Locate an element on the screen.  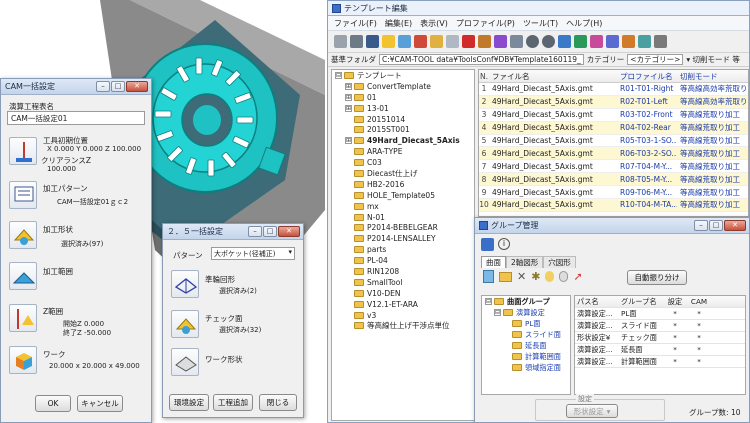
stack-icon is located at coordinates (356, 41).